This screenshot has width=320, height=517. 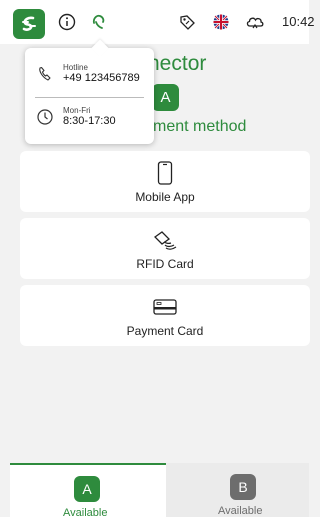 What do you see at coordinates (165, 97) in the screenshot?
I see `selected-connector-badge: A` at bounding box center [165, 97].